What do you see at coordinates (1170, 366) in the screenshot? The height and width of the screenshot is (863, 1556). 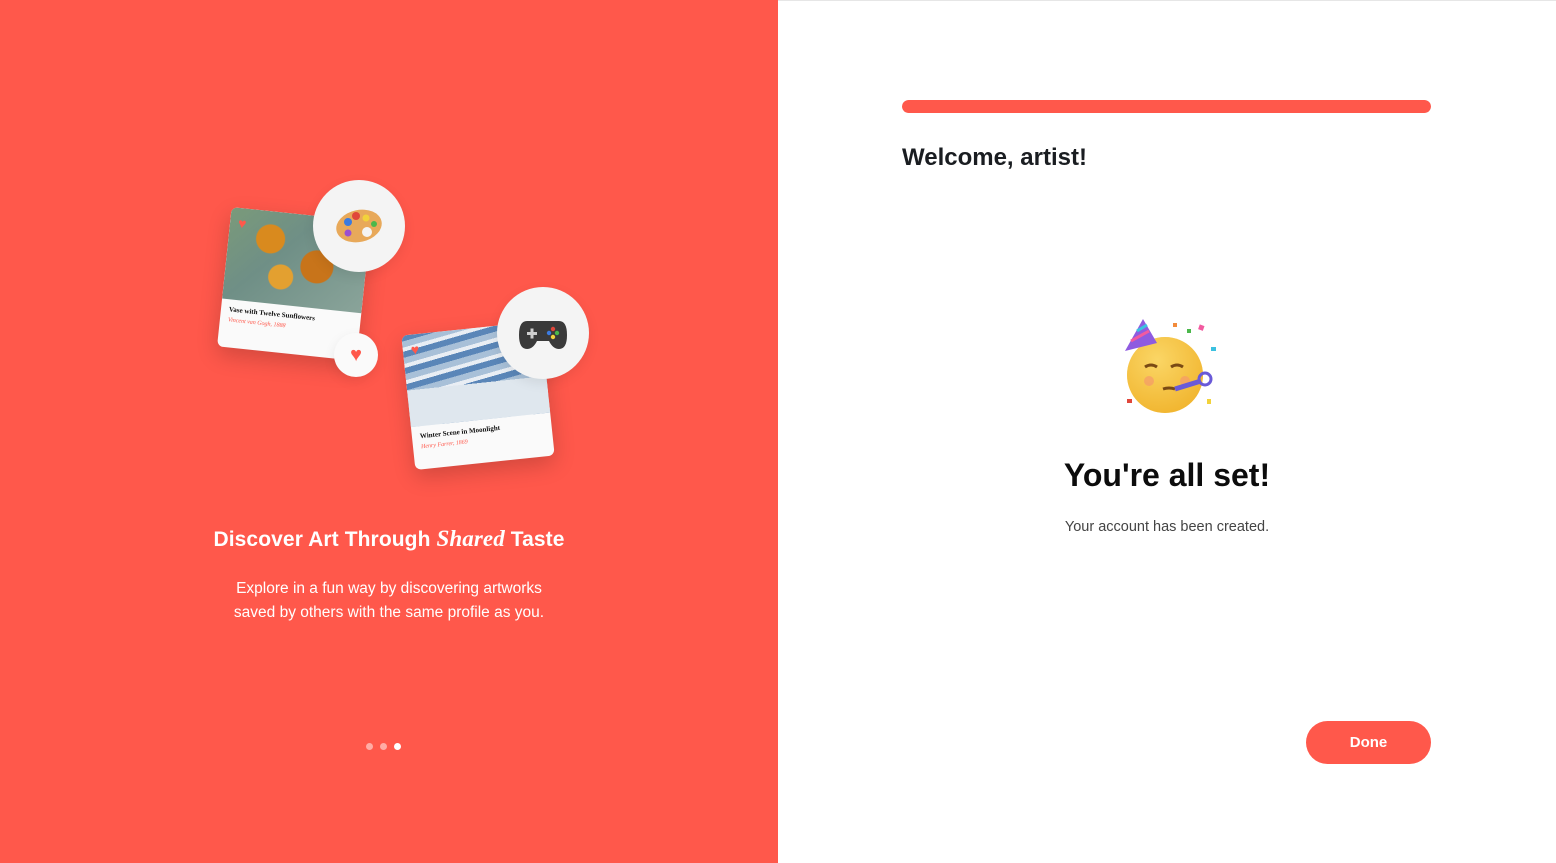 I see `party-face-icon` at bounding box center [1170, 366].